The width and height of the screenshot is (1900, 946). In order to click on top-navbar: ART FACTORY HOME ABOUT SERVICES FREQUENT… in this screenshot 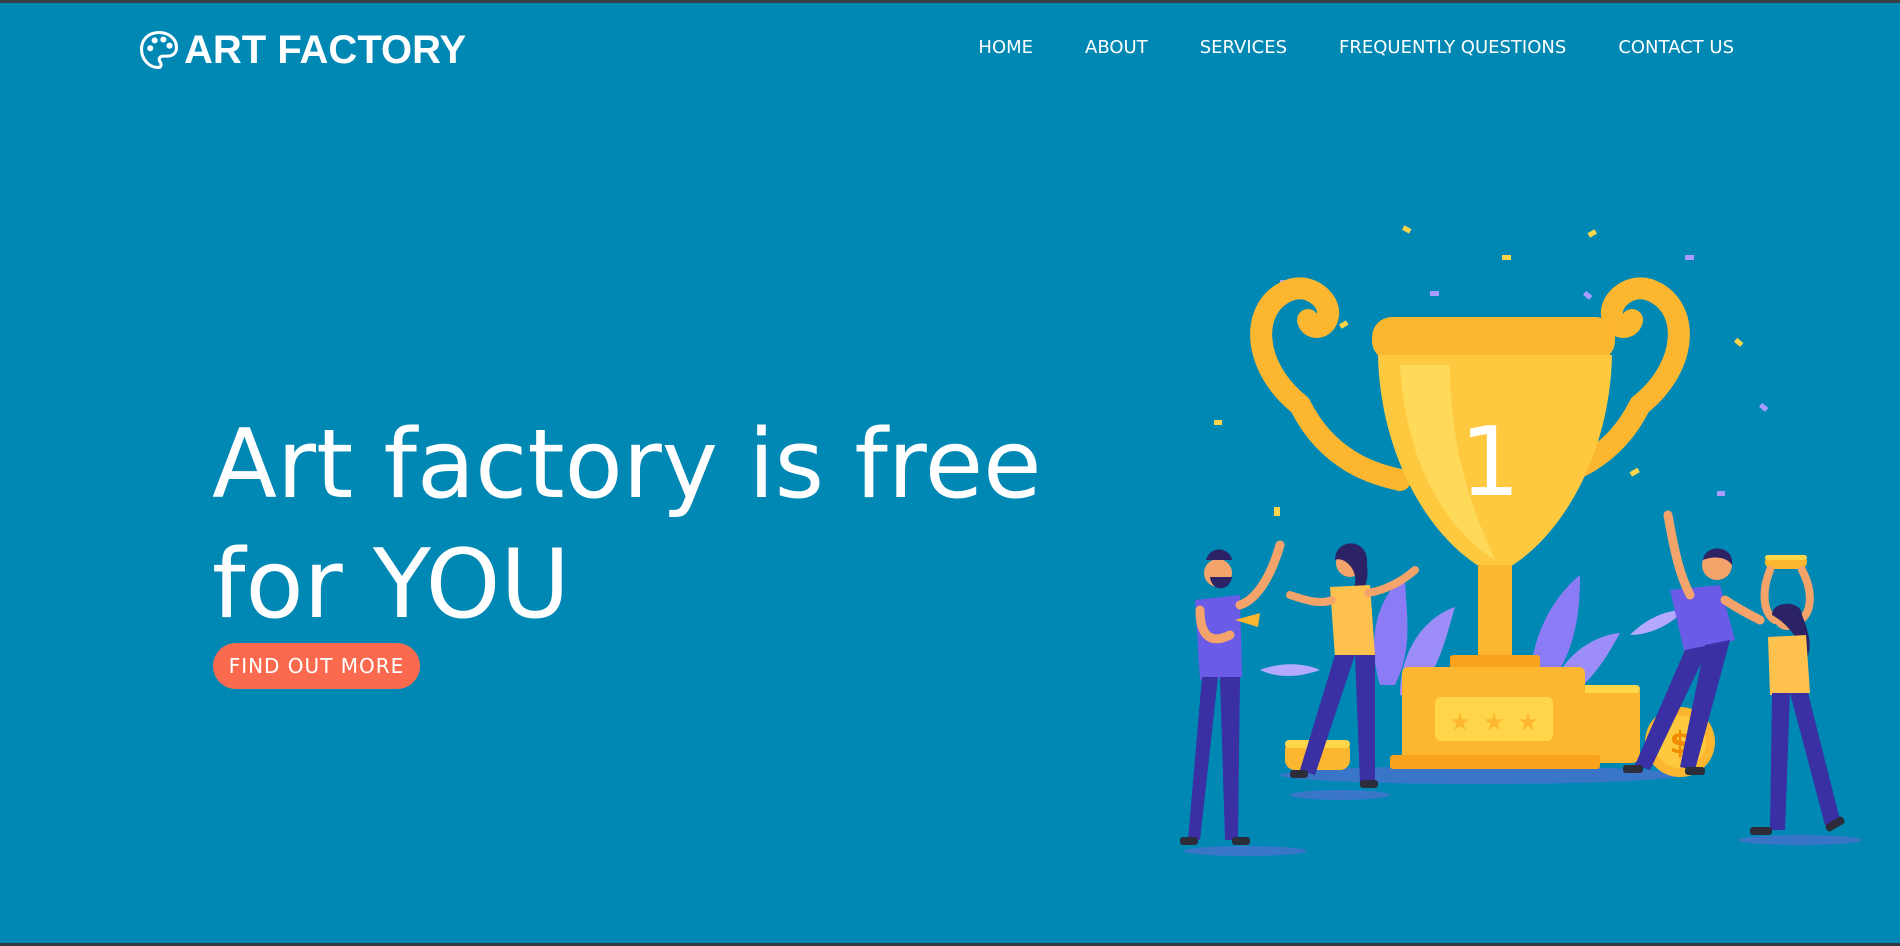, I will do `click(950, 50)`.